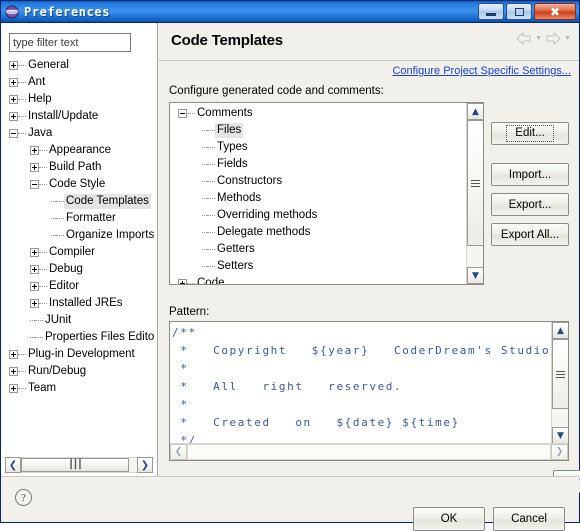 The height and width of the screenshot is (531, 580). Describe the element at coordinates (555, 11) in the screenshot. I see `close-button: ✖` at that location.